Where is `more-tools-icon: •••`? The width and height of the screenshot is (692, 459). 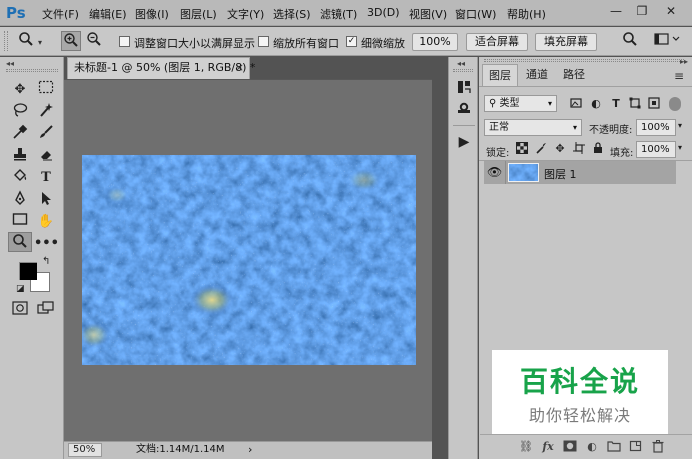 more-tools-icon: ••• is located at coordinates (46, 244).